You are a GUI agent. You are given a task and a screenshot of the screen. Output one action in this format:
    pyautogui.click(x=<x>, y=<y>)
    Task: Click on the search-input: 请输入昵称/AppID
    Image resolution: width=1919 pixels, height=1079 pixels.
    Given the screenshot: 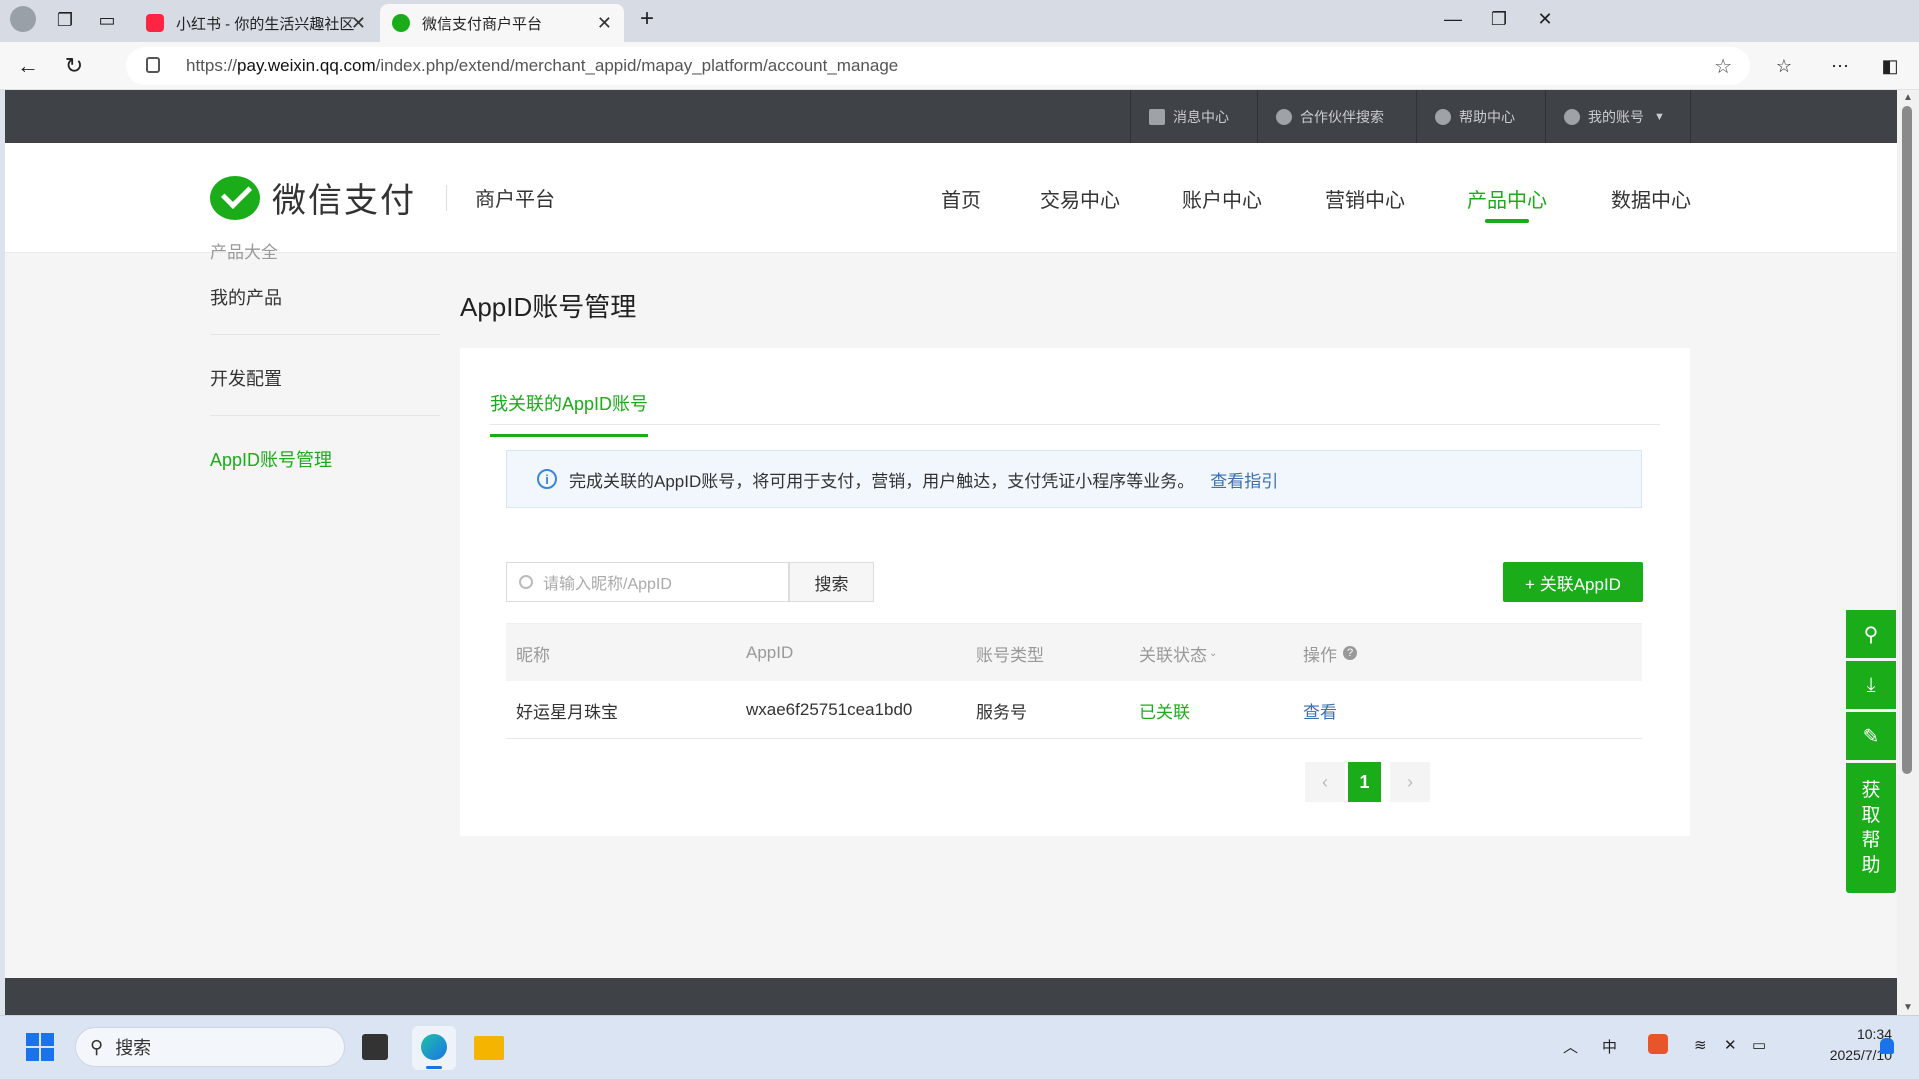 What is the action you would take?
    pyautogui.click(x=647, y=582)
    